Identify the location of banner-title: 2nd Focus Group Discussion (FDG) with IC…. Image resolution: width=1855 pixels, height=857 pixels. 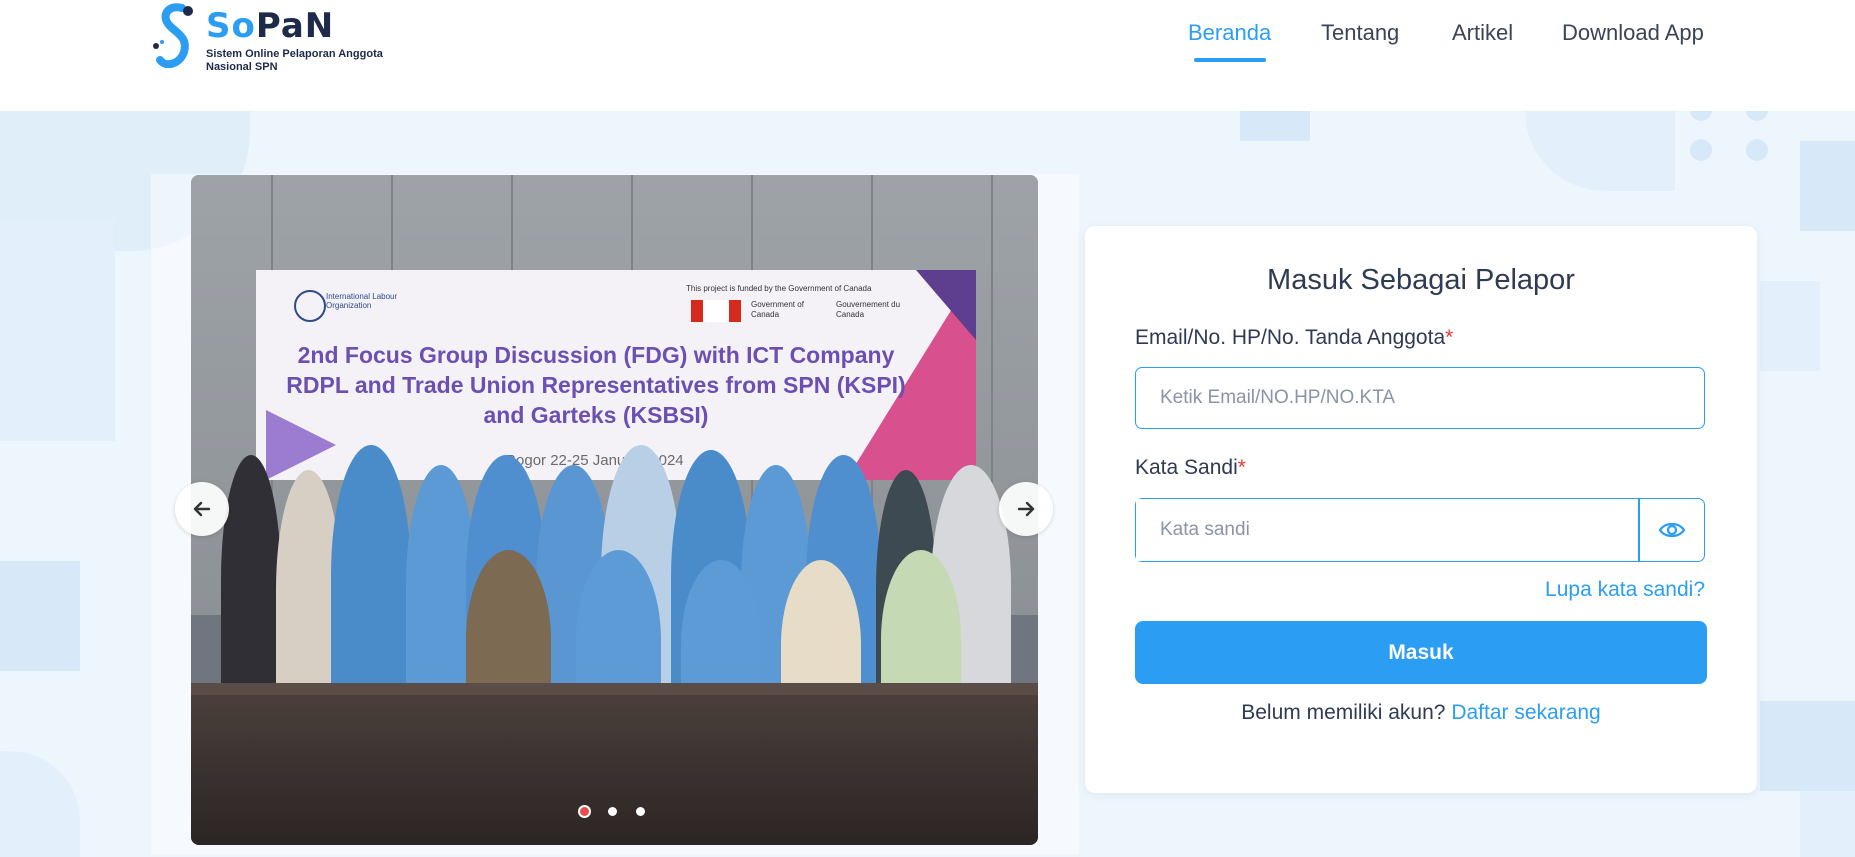
(596, 385).